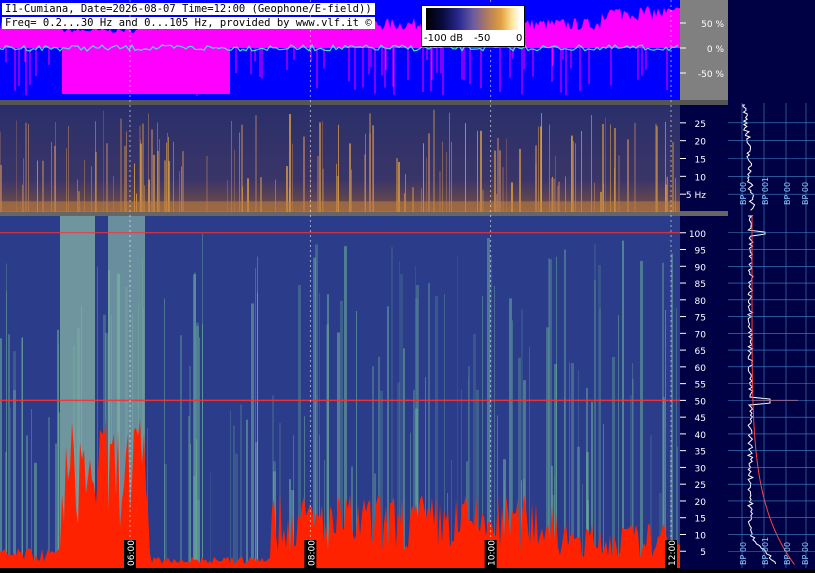  What do you see at coordinates (701, 369) in the screenshot?
I see `high-freq-tick-label: 60` at bounding box center [701, 369].